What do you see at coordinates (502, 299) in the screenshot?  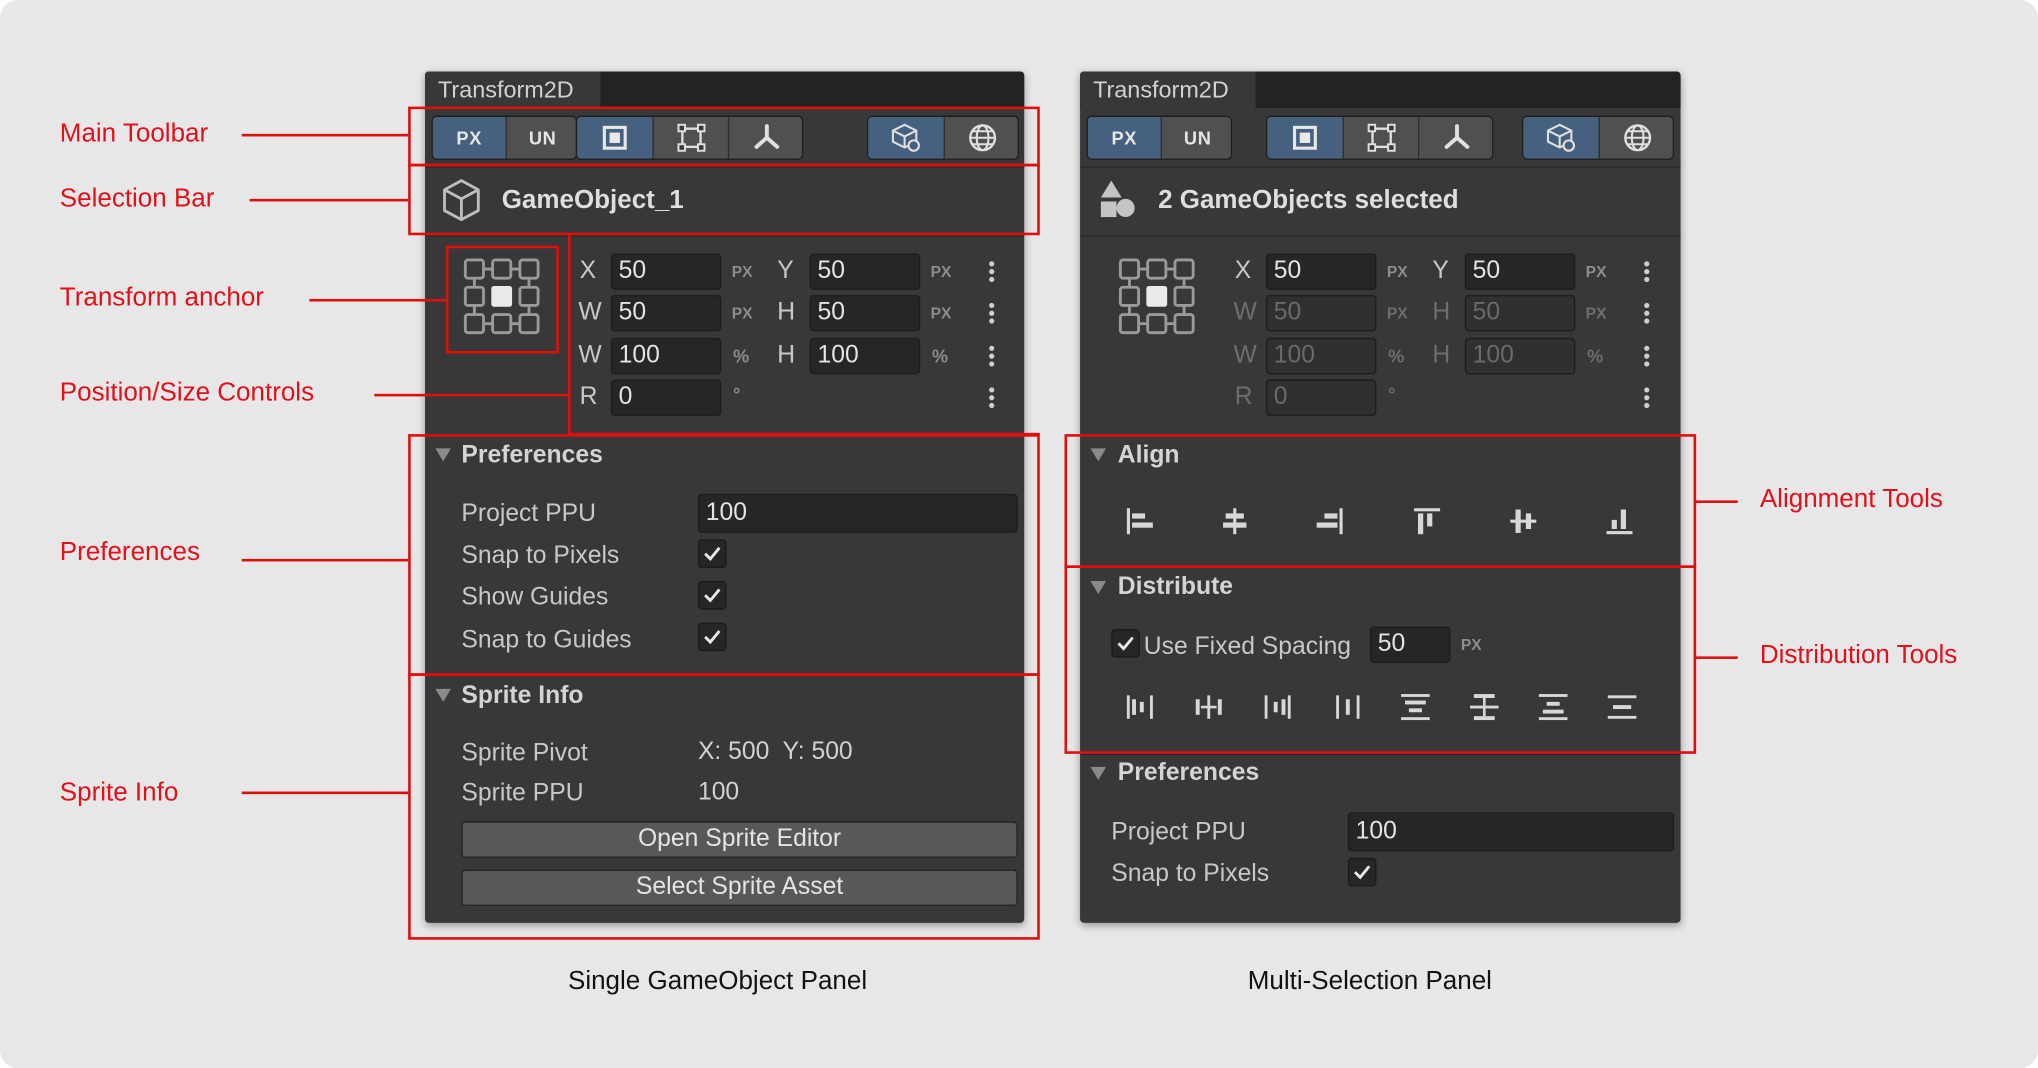 I see `transform-anchor-highlight` at bounding box center [502, 299].